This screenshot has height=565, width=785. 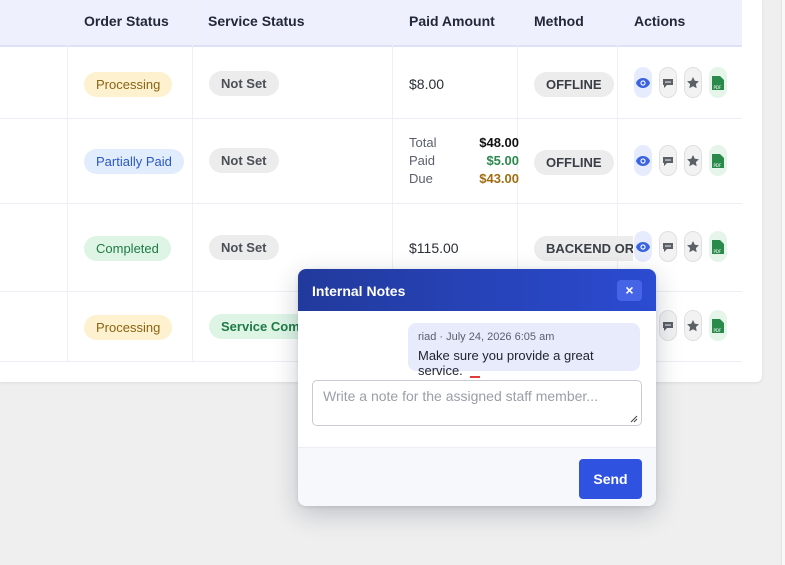 I want to click on total-value: $48.00, so click(x=499, y=142).